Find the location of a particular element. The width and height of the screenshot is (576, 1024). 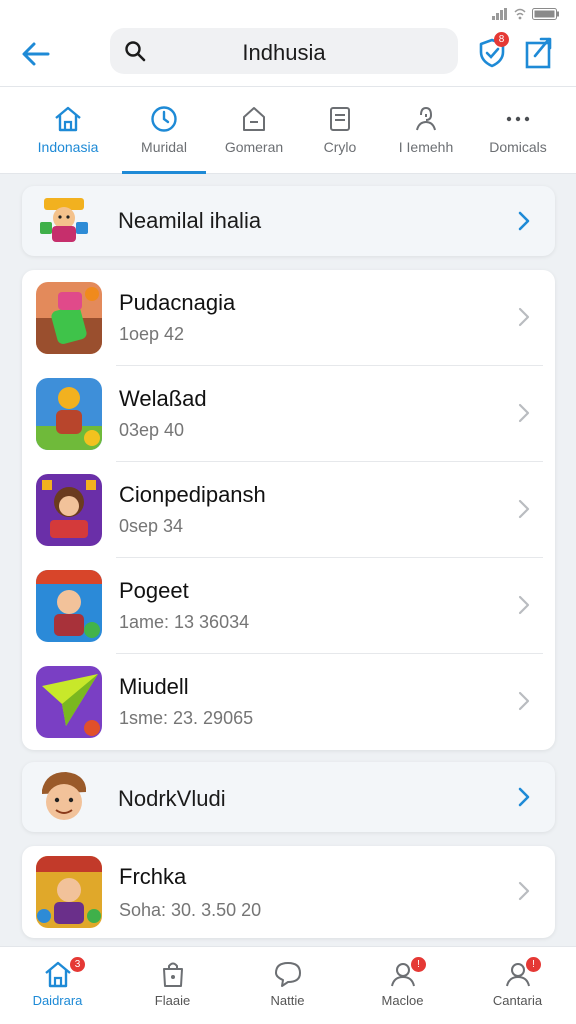

app-title: Pogeet is located at coordinates (154, 590).